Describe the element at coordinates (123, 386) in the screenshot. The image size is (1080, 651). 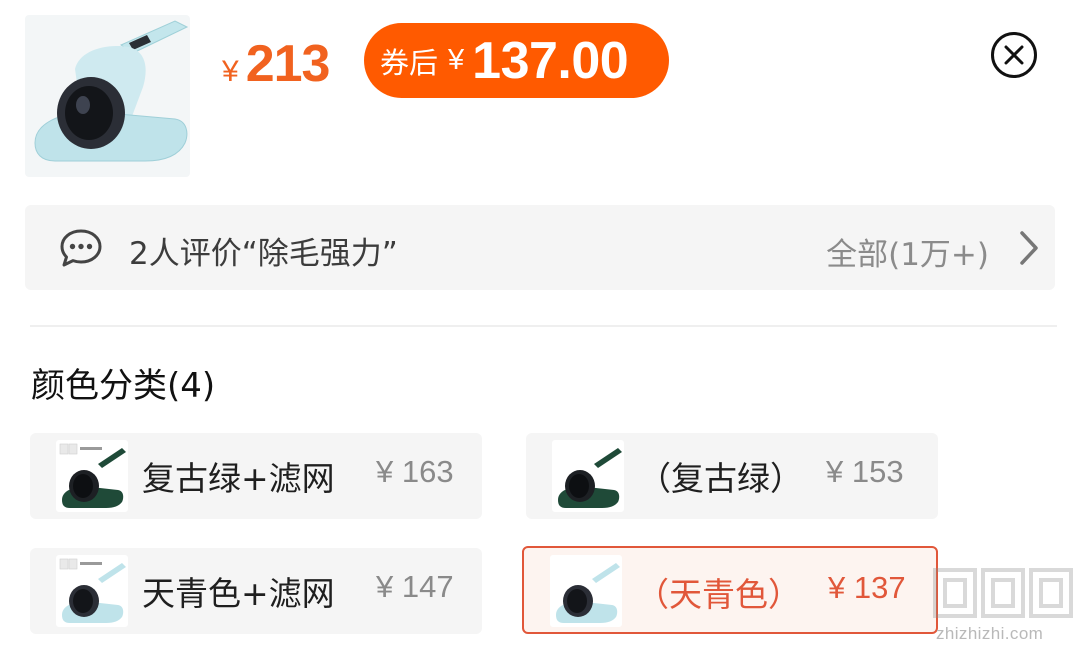
I see `color-section-title: 颜色分类(4)` at that location.